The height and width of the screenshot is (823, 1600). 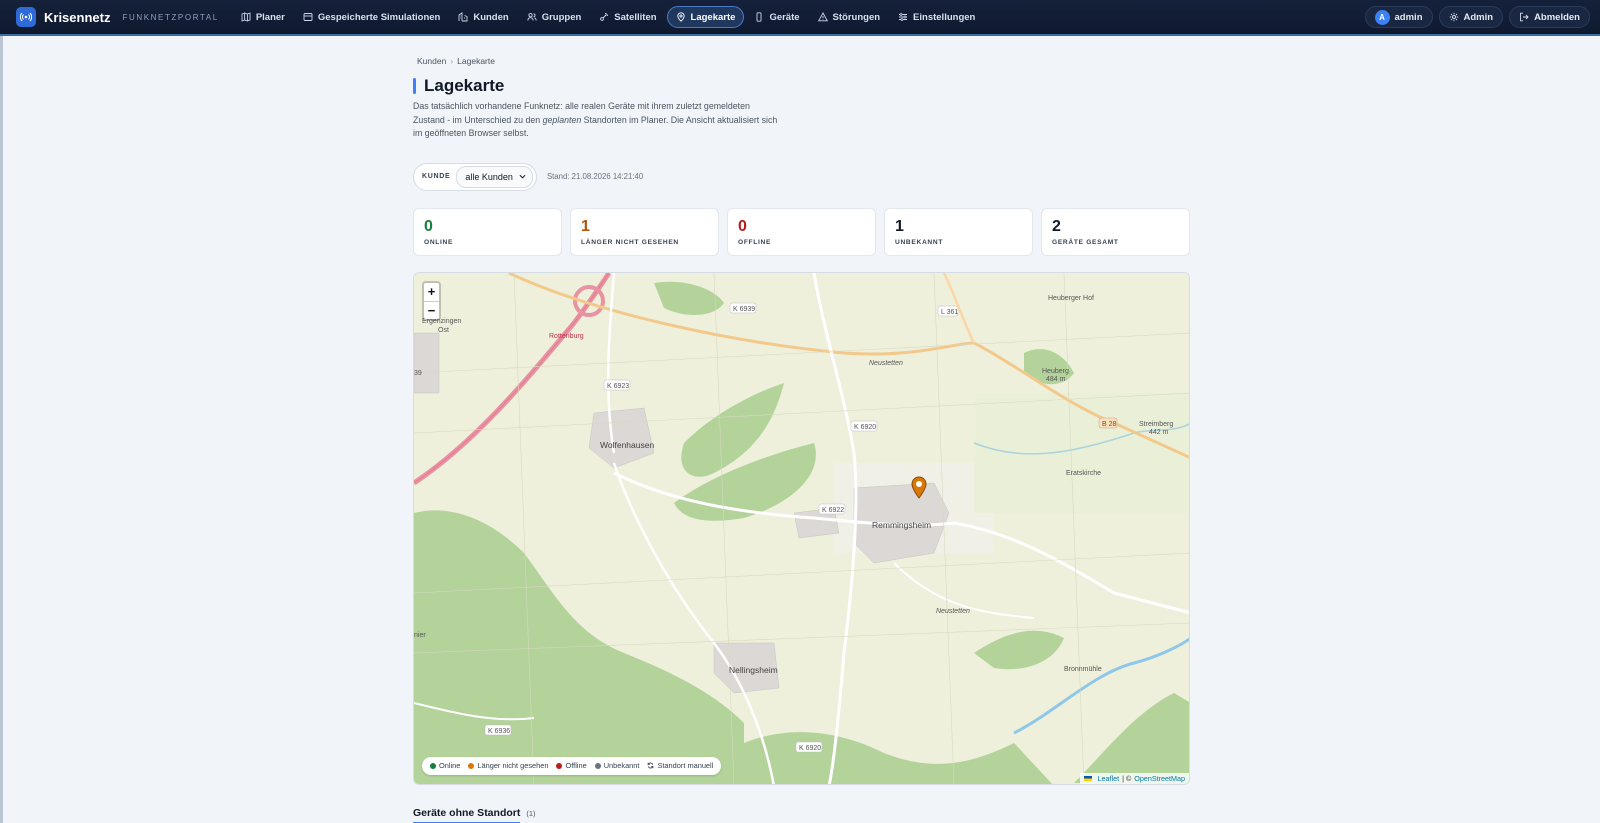 I want to click on nav-gruppen: Gruppen, so click(x=554, y=17).